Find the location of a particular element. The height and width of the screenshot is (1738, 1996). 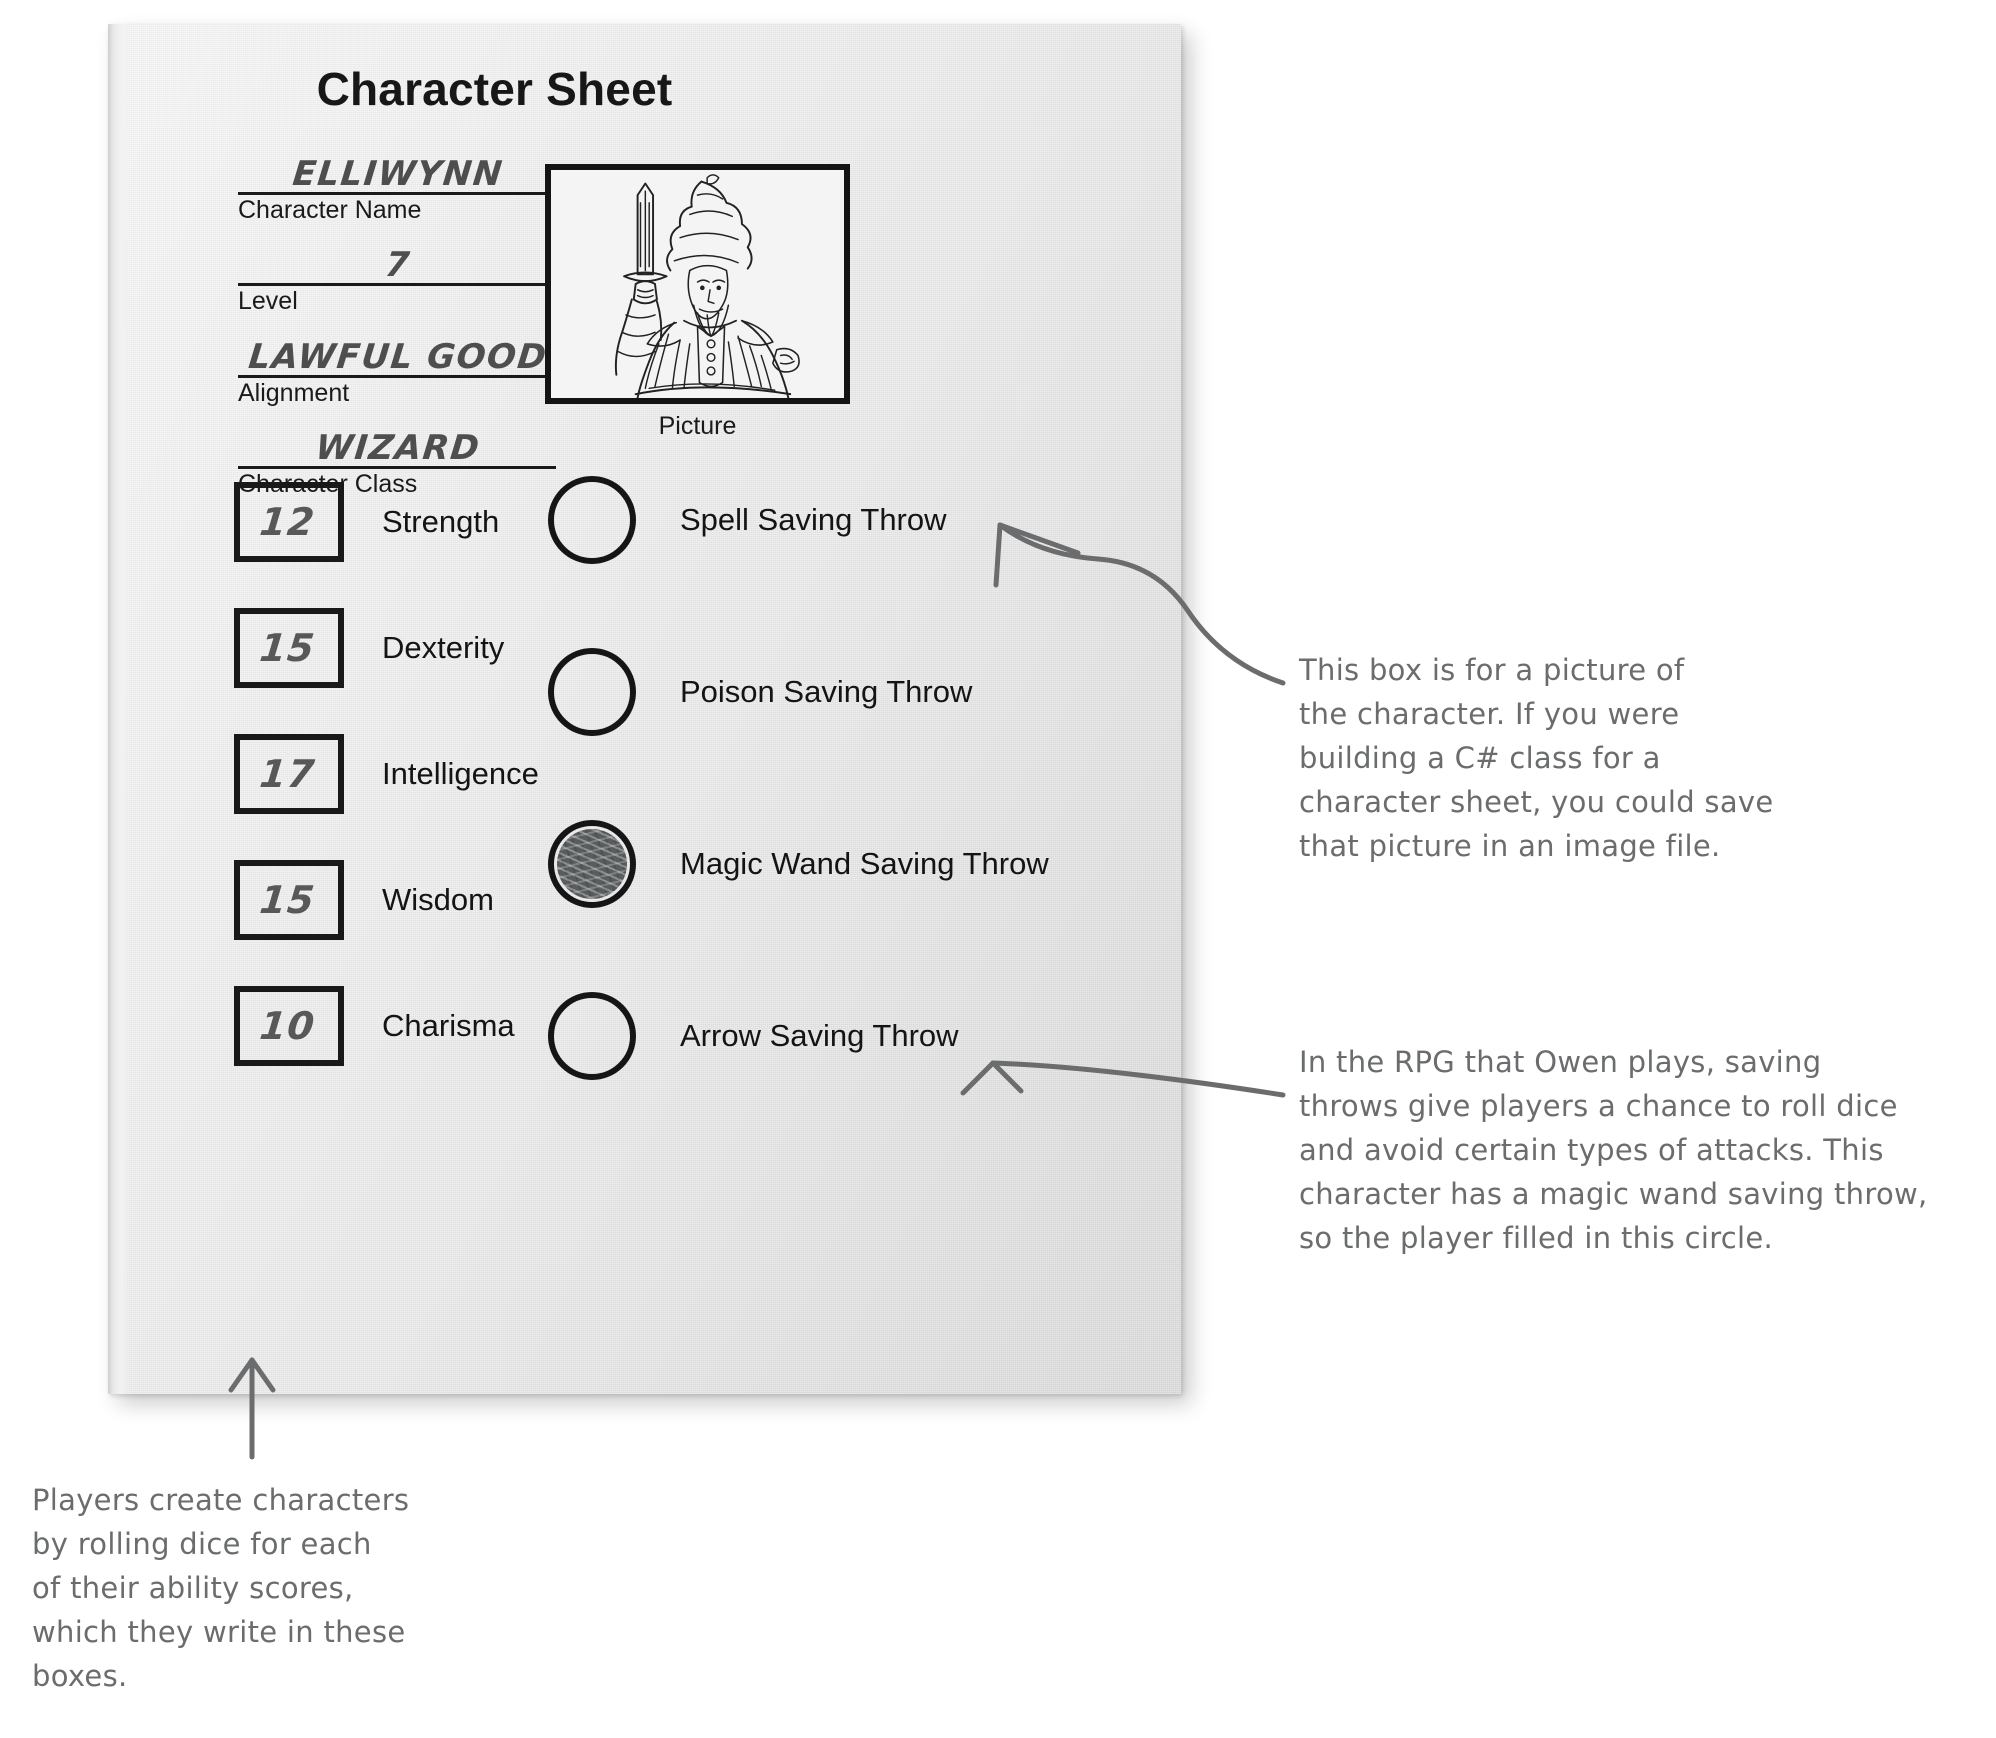

level-label: Level is located at coordinates (268, 301).